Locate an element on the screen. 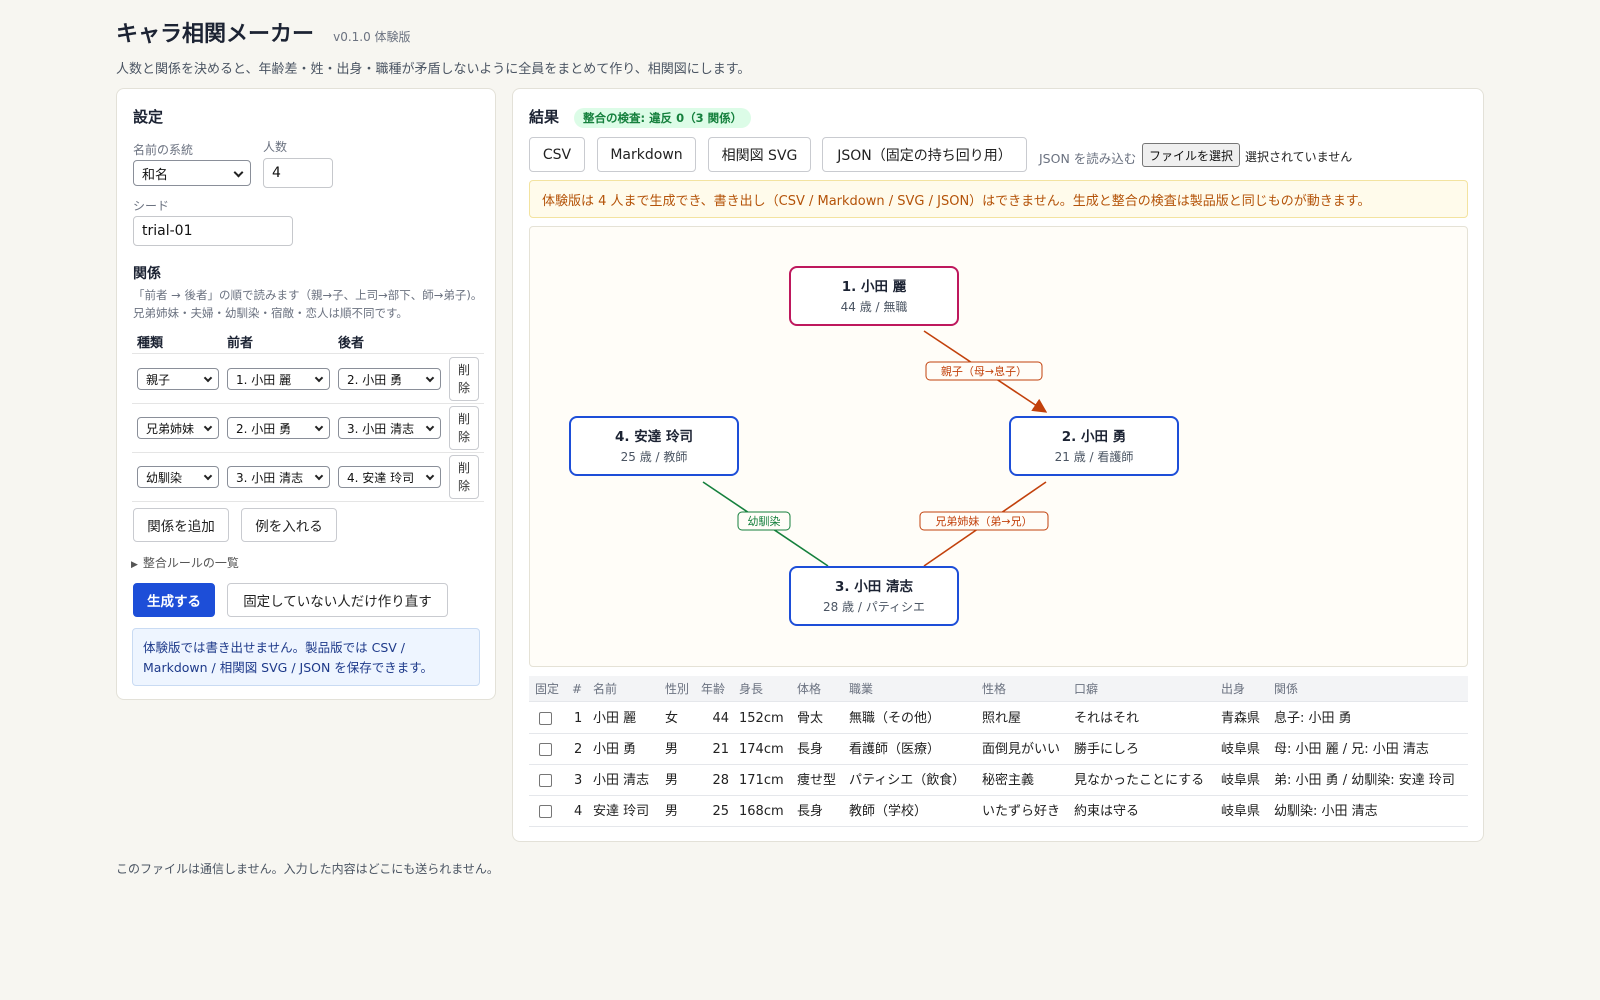 This screenshot has width=1600, height=1000. node-4: 4. 安達 玲司 25 歳 / 教師 is located at coordinates (654, 446).